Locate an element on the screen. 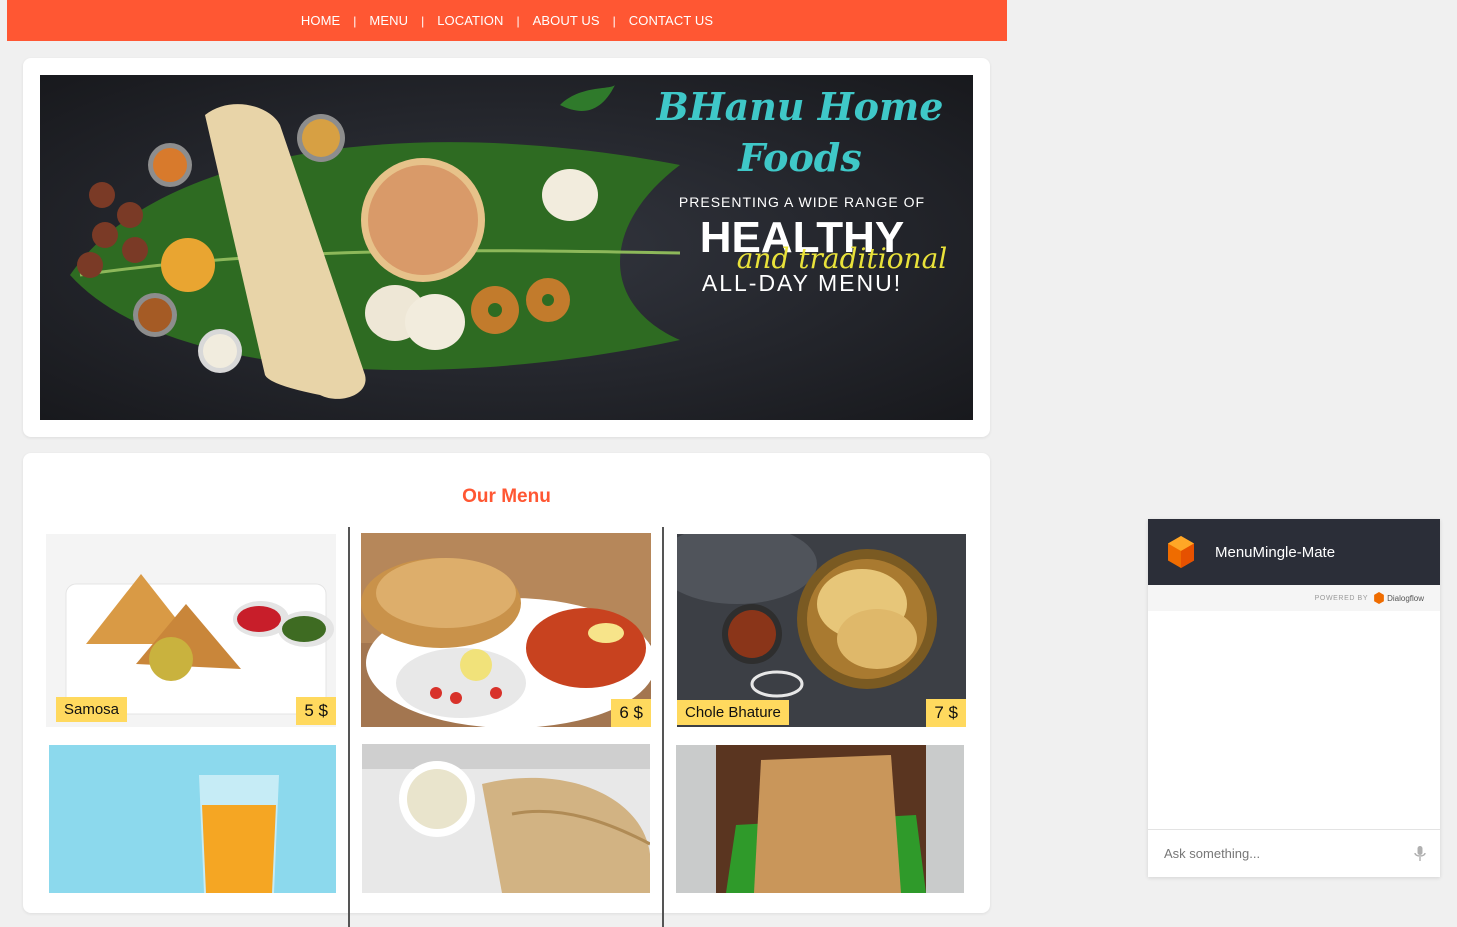  chat-widget: MenuMingle-Mate POWERED BY Dialogflow is located at coordinates (1294, 698).